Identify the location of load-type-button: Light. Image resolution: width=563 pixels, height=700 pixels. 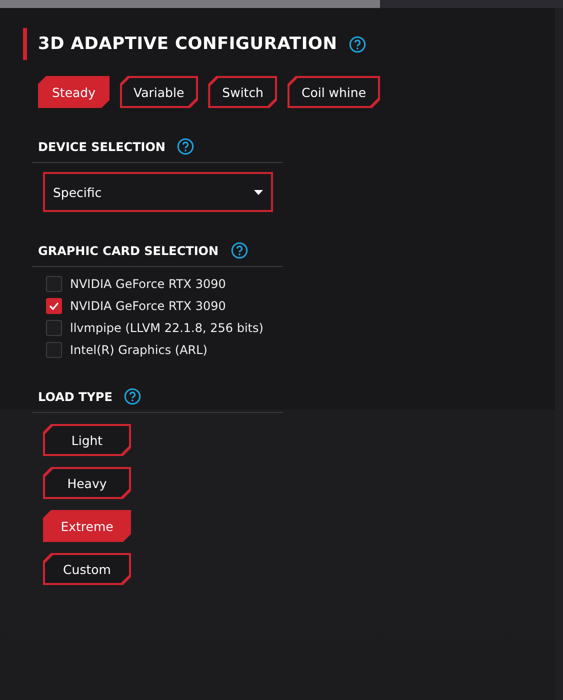
(87, 440).